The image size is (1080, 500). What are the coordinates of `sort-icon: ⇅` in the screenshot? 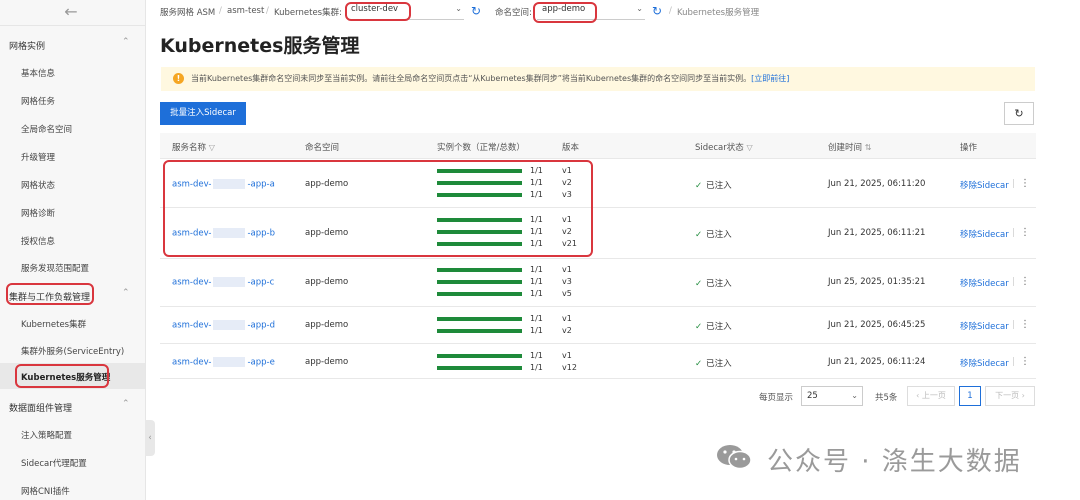 It's located at (868, 147).